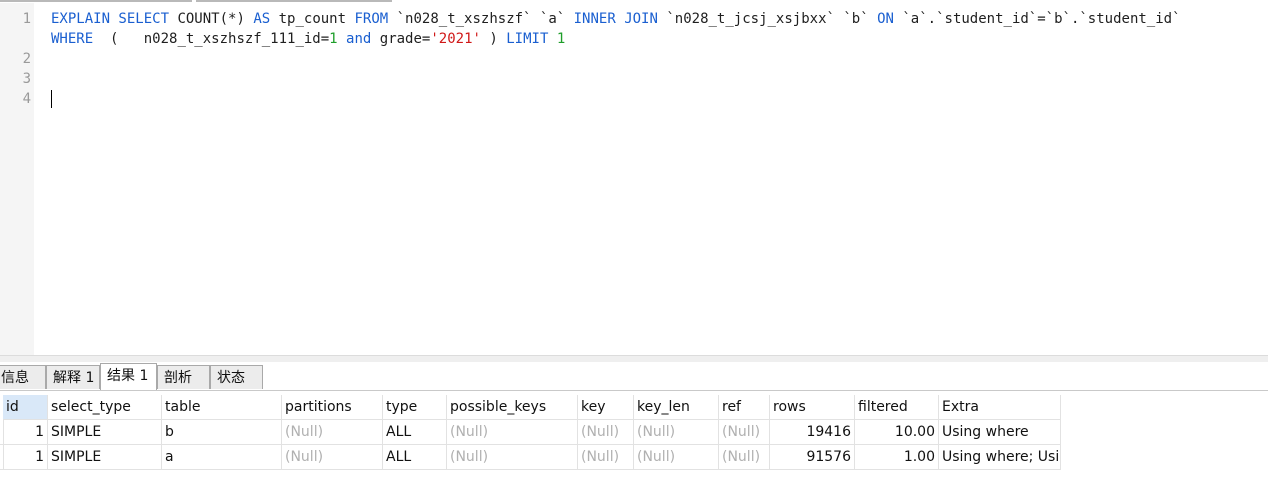  What do you see at coordinates (885, 19) in the screenshot?
I see `keyword-token: ON` at bounding box center [885, 19].